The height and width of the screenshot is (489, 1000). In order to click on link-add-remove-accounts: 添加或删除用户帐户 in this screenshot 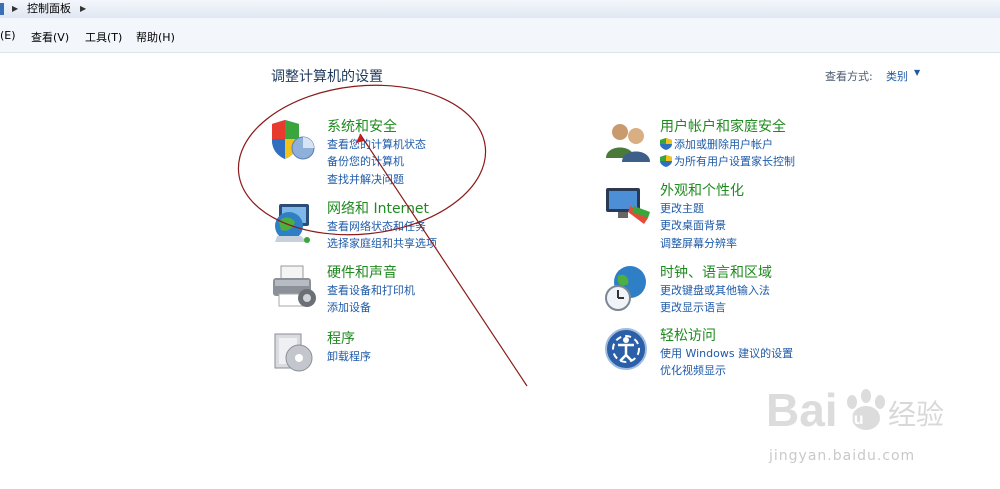, I will do `click(716, 144)`.